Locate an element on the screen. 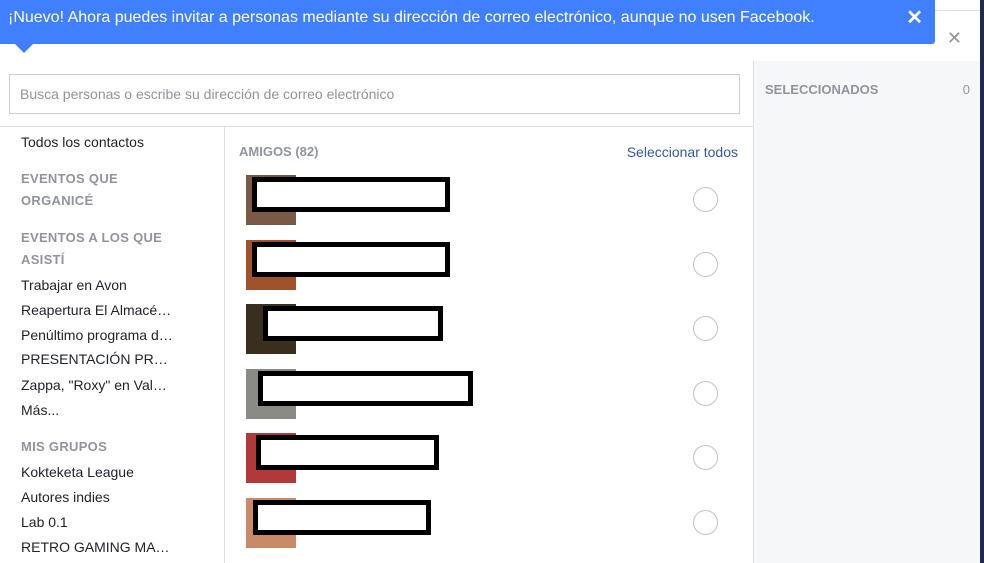 The image size is (984, 563). sidebar-item-all-contacts: Todos los contactos is located at coordinates (82, 142).